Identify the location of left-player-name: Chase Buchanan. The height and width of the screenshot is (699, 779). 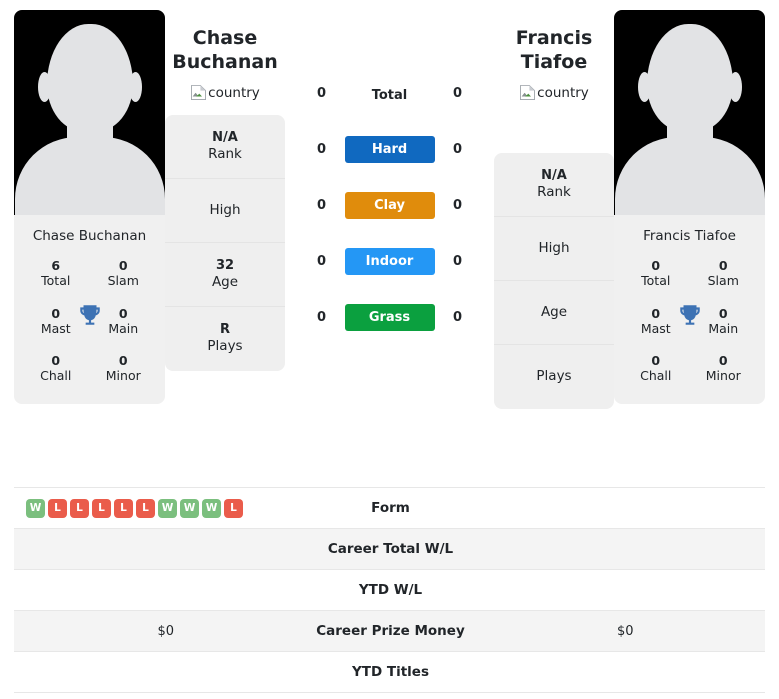
(225, 50).